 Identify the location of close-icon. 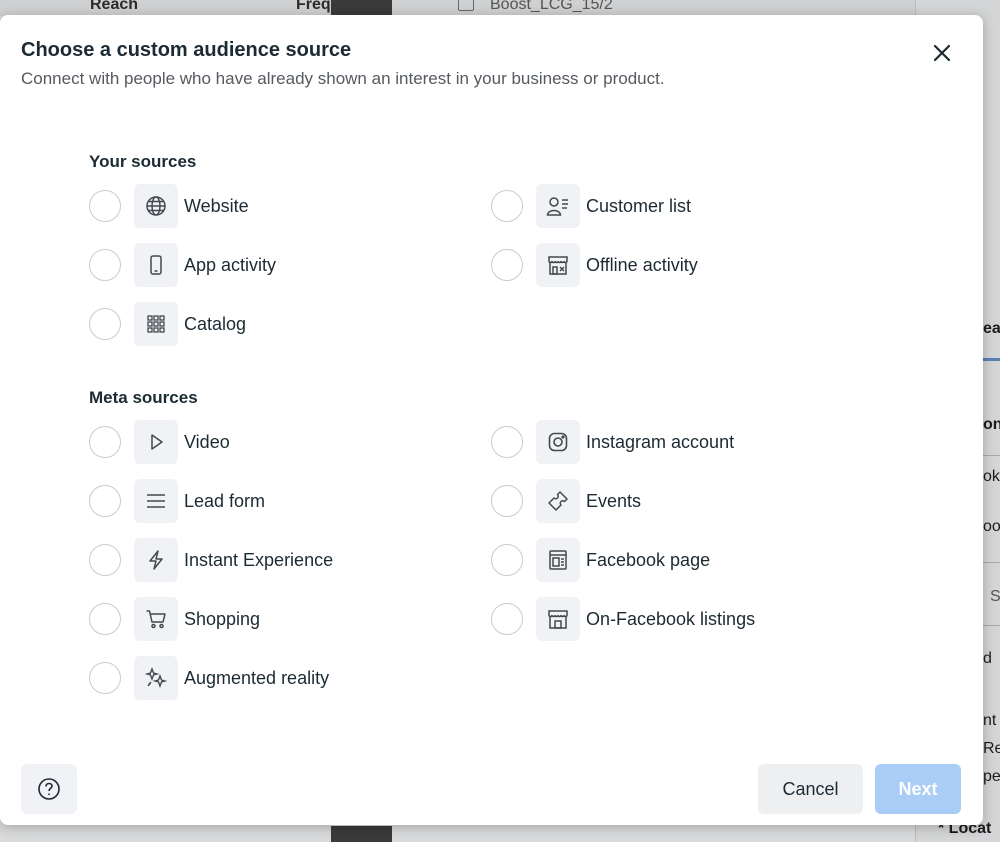
(942, 53).